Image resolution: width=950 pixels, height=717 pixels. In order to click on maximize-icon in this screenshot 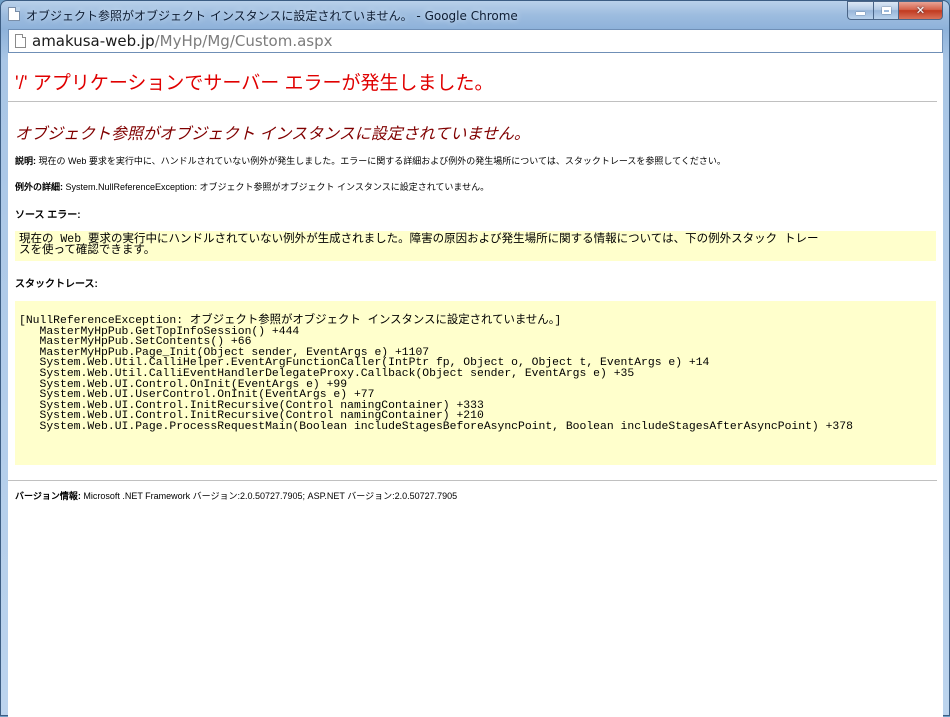, I will do `click(886, 10)`.